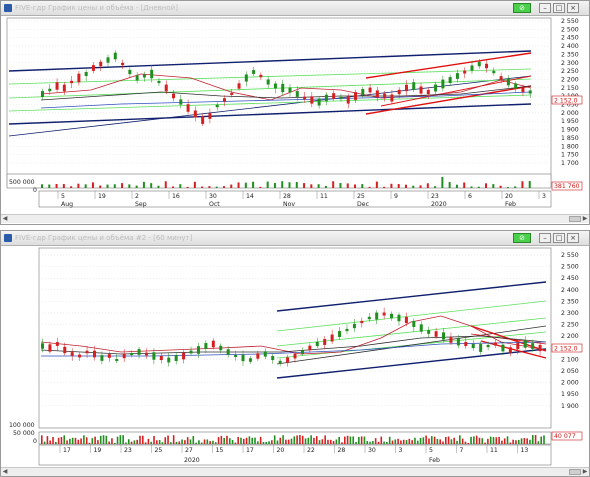  Describe the element at coordinates (570, 88) in the screenshot. I see `price-axis-label: 2 150` at that location.